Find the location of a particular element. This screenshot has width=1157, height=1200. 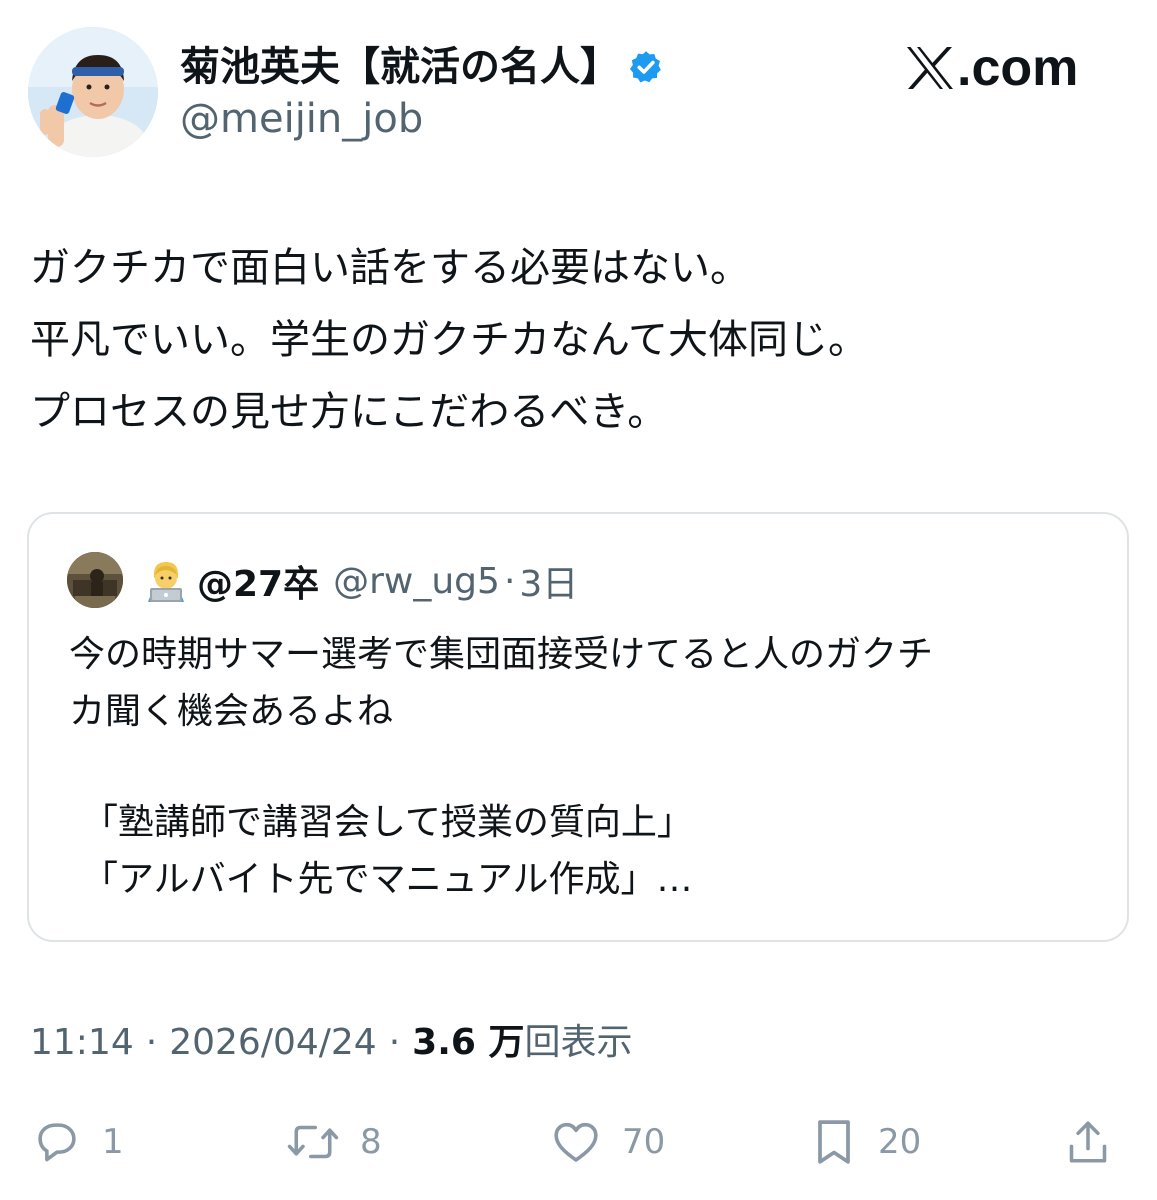

views-count: 3.6 万 is located at coordinates (468, 1043).